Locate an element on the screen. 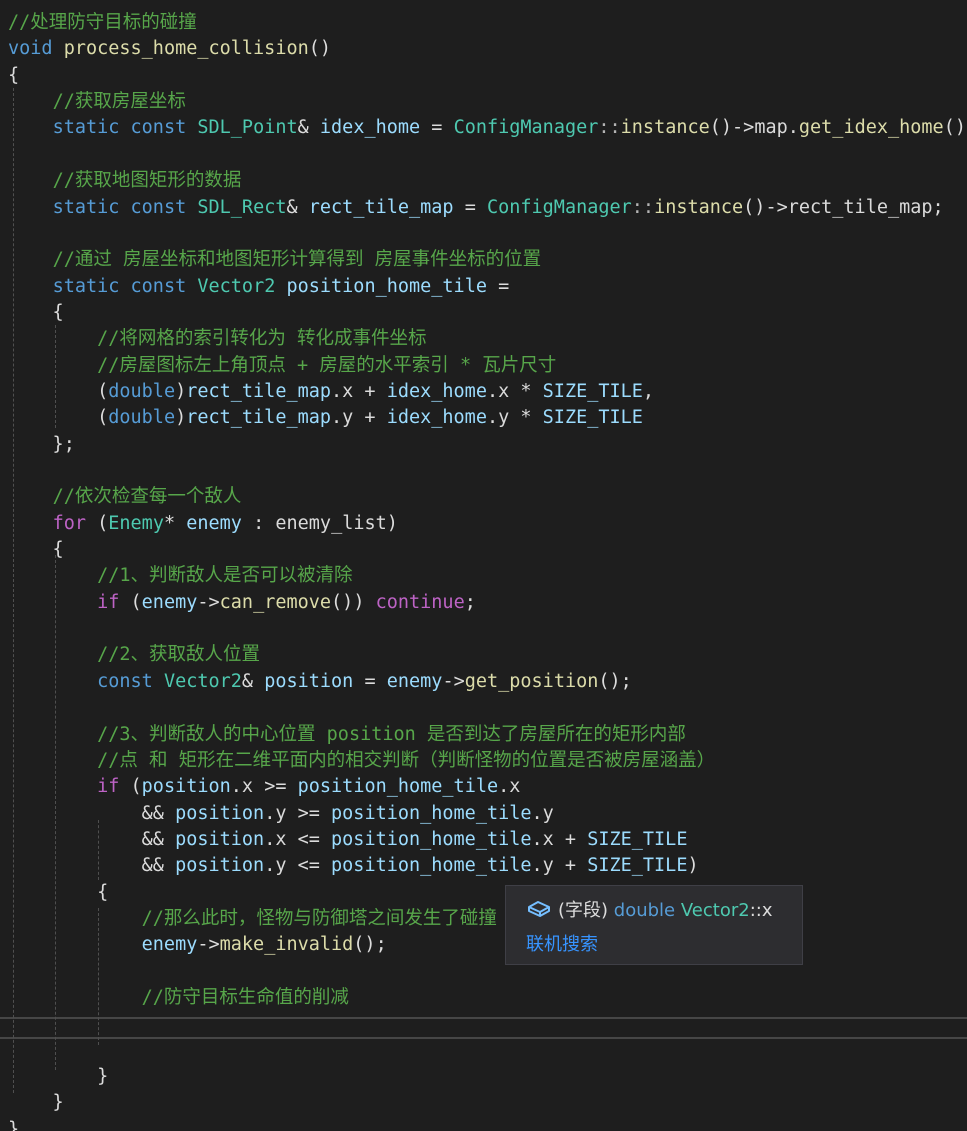 The image size is (967, 1131). code-line: //1、判断敌人是否可以被清除 is located at coordinates (180, 576).